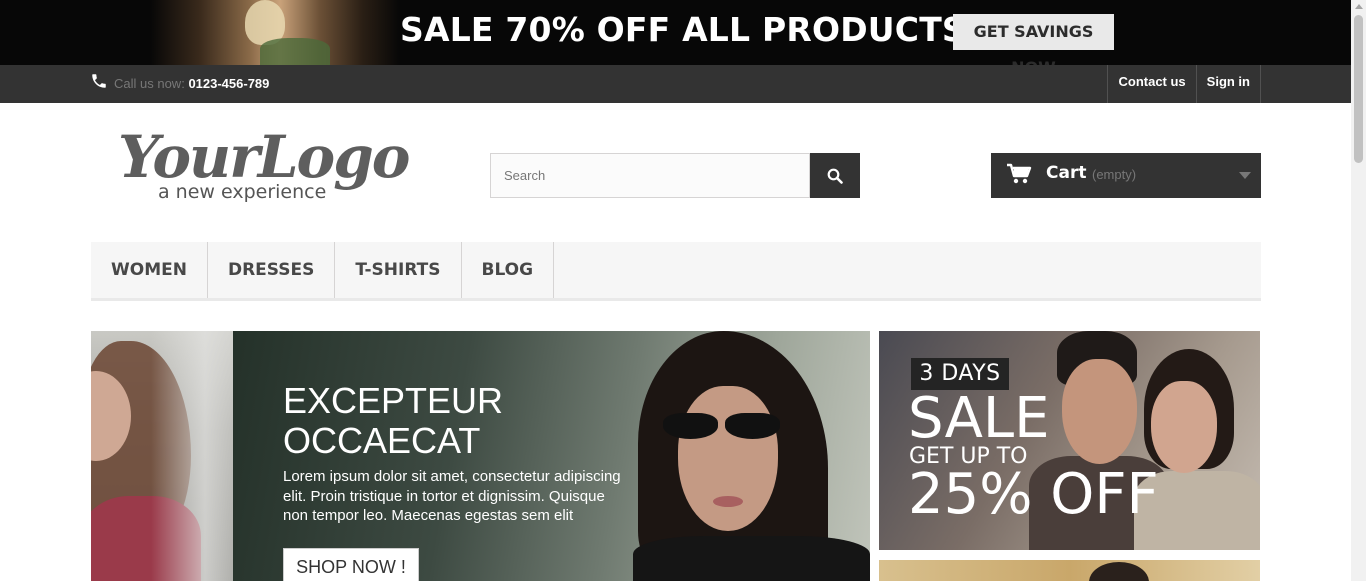 The image size is (1366, 581). I want to click on search-input, so click(650, 175).